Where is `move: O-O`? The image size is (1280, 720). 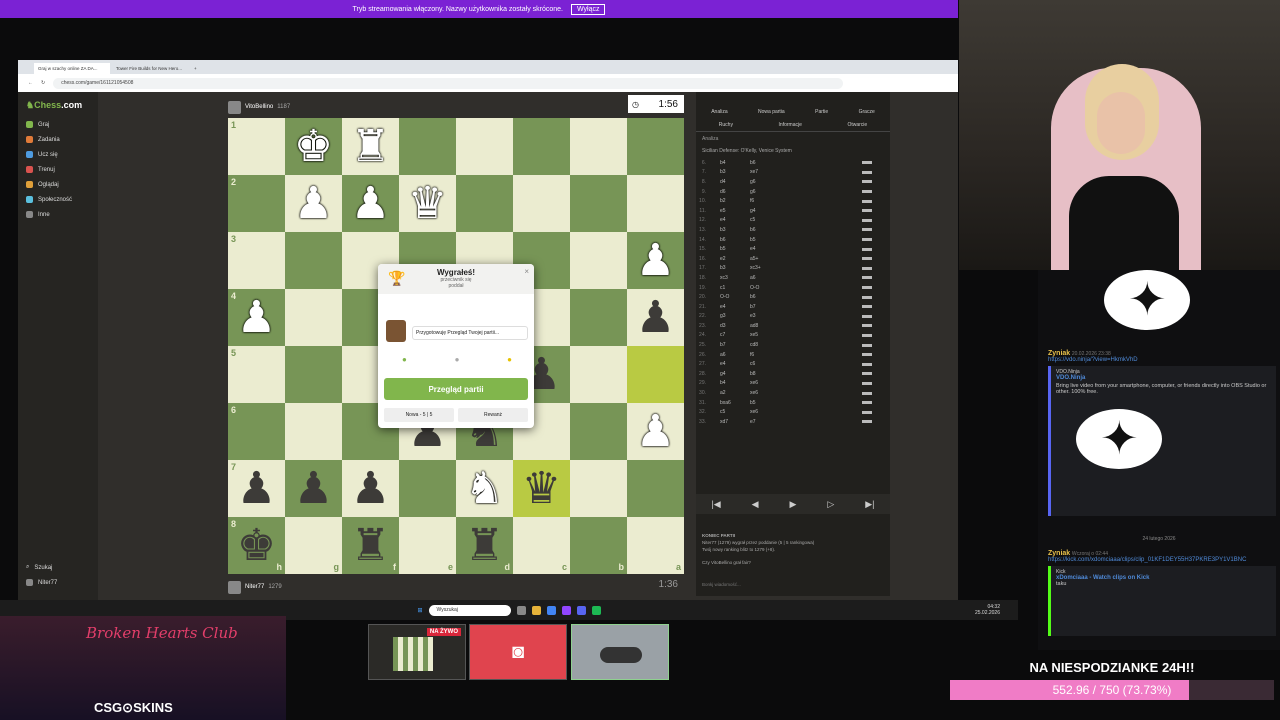 move: O-O is located at coordinates (770, 288).